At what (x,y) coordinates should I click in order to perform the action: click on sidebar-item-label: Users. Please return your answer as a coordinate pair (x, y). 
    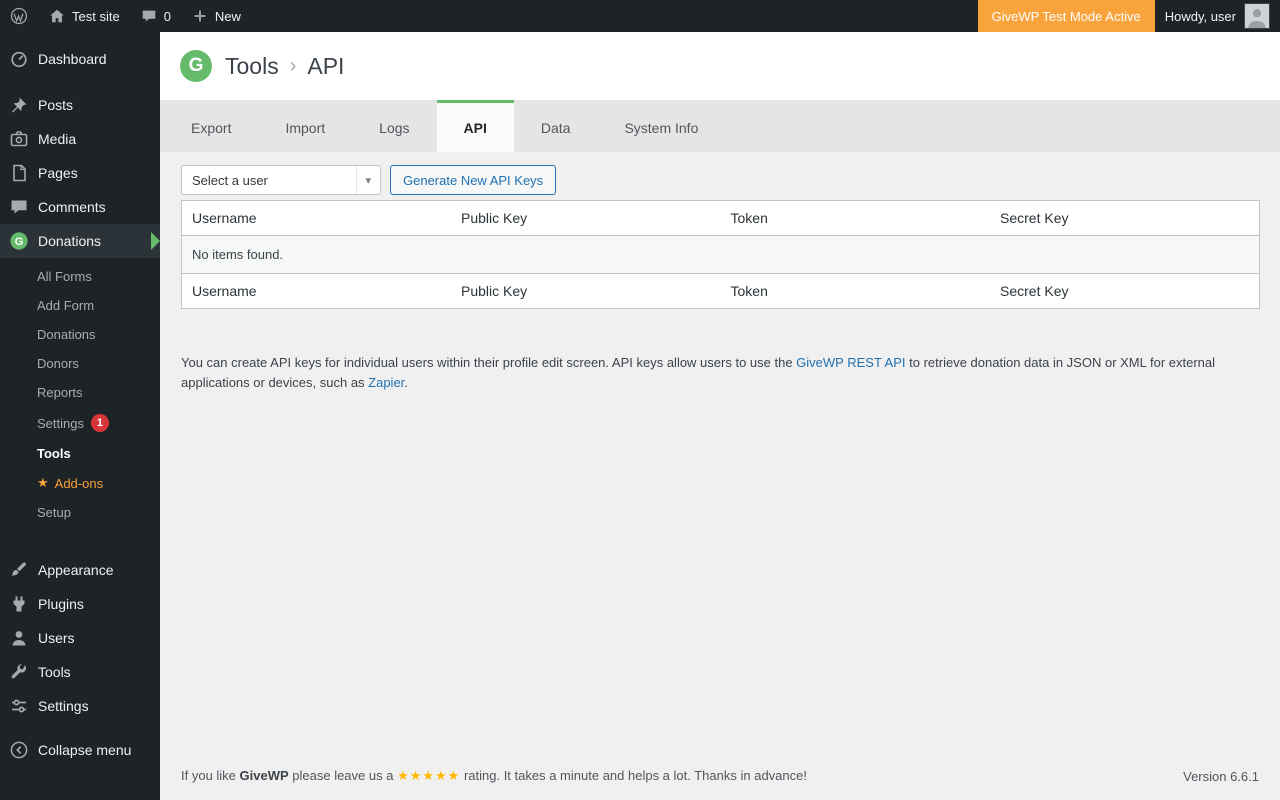
    Looking at the image, I should click on (56, 638).